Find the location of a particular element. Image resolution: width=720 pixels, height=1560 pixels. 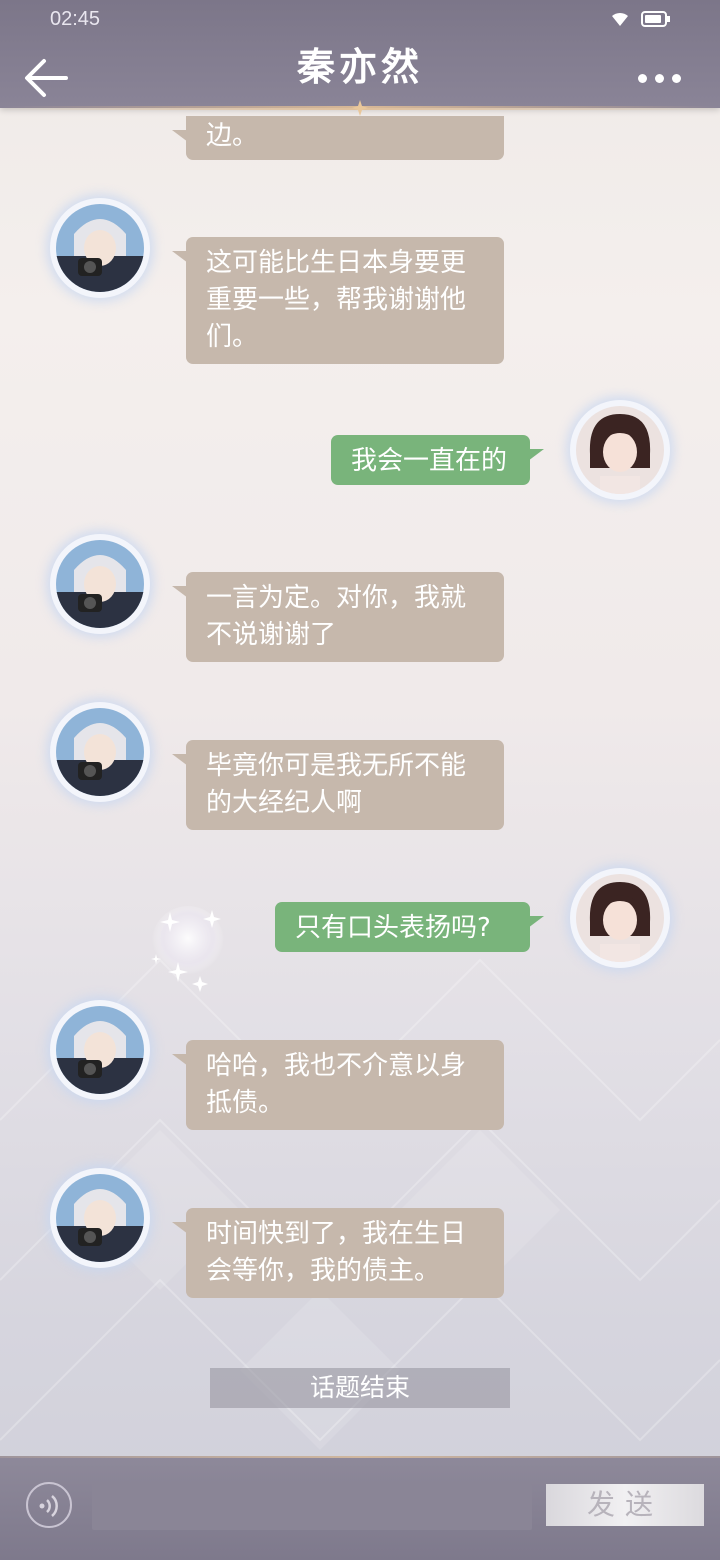

message-bubble: 边。 is located at coordinates (338, 138).